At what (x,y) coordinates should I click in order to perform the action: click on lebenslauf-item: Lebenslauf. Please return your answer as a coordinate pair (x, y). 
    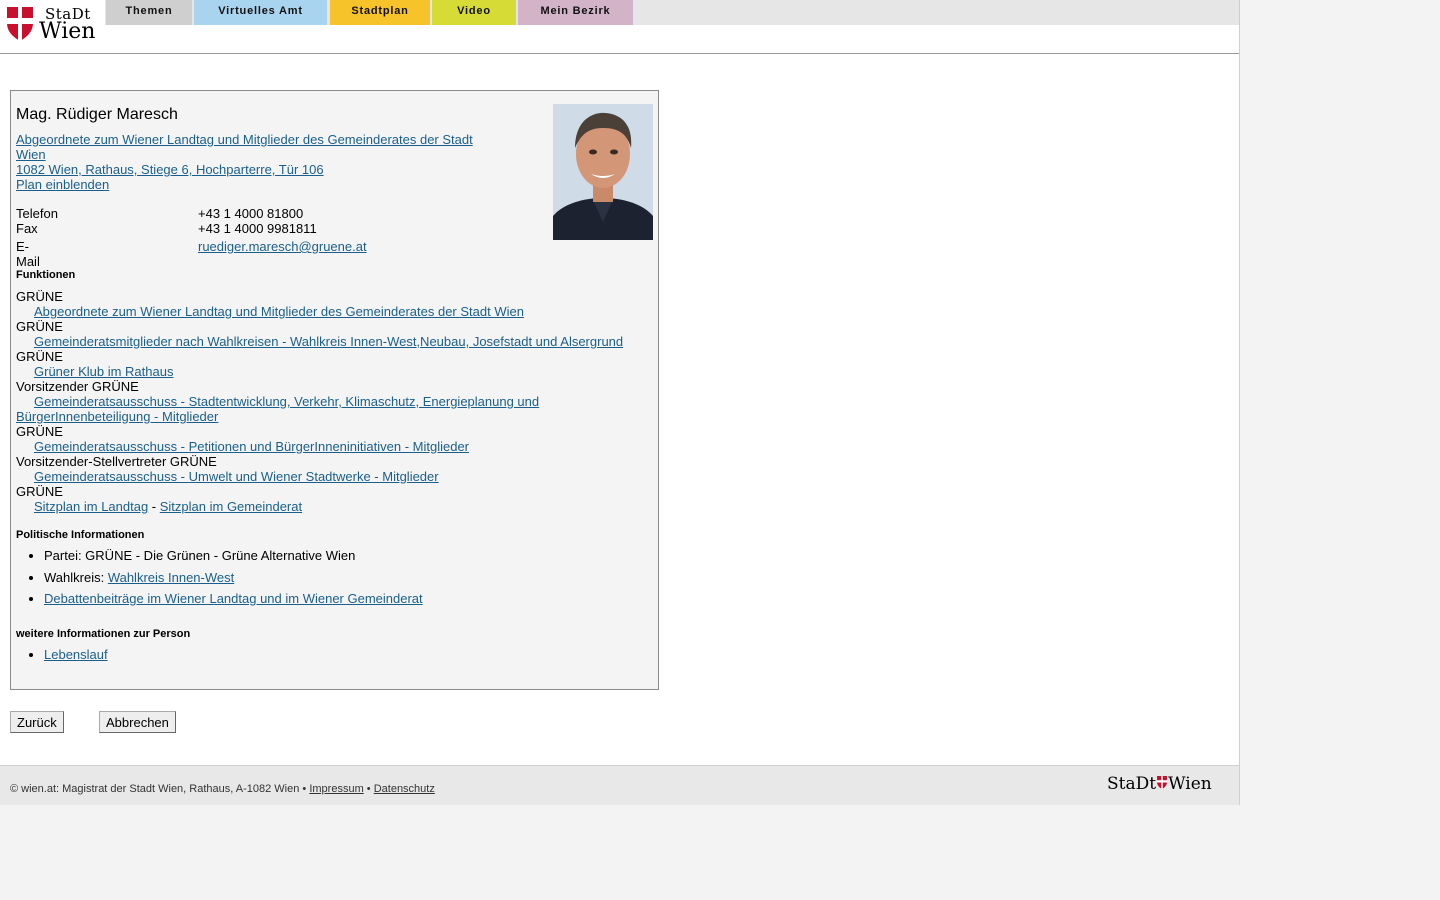
    Looking at the image, I should click on (76, 654).